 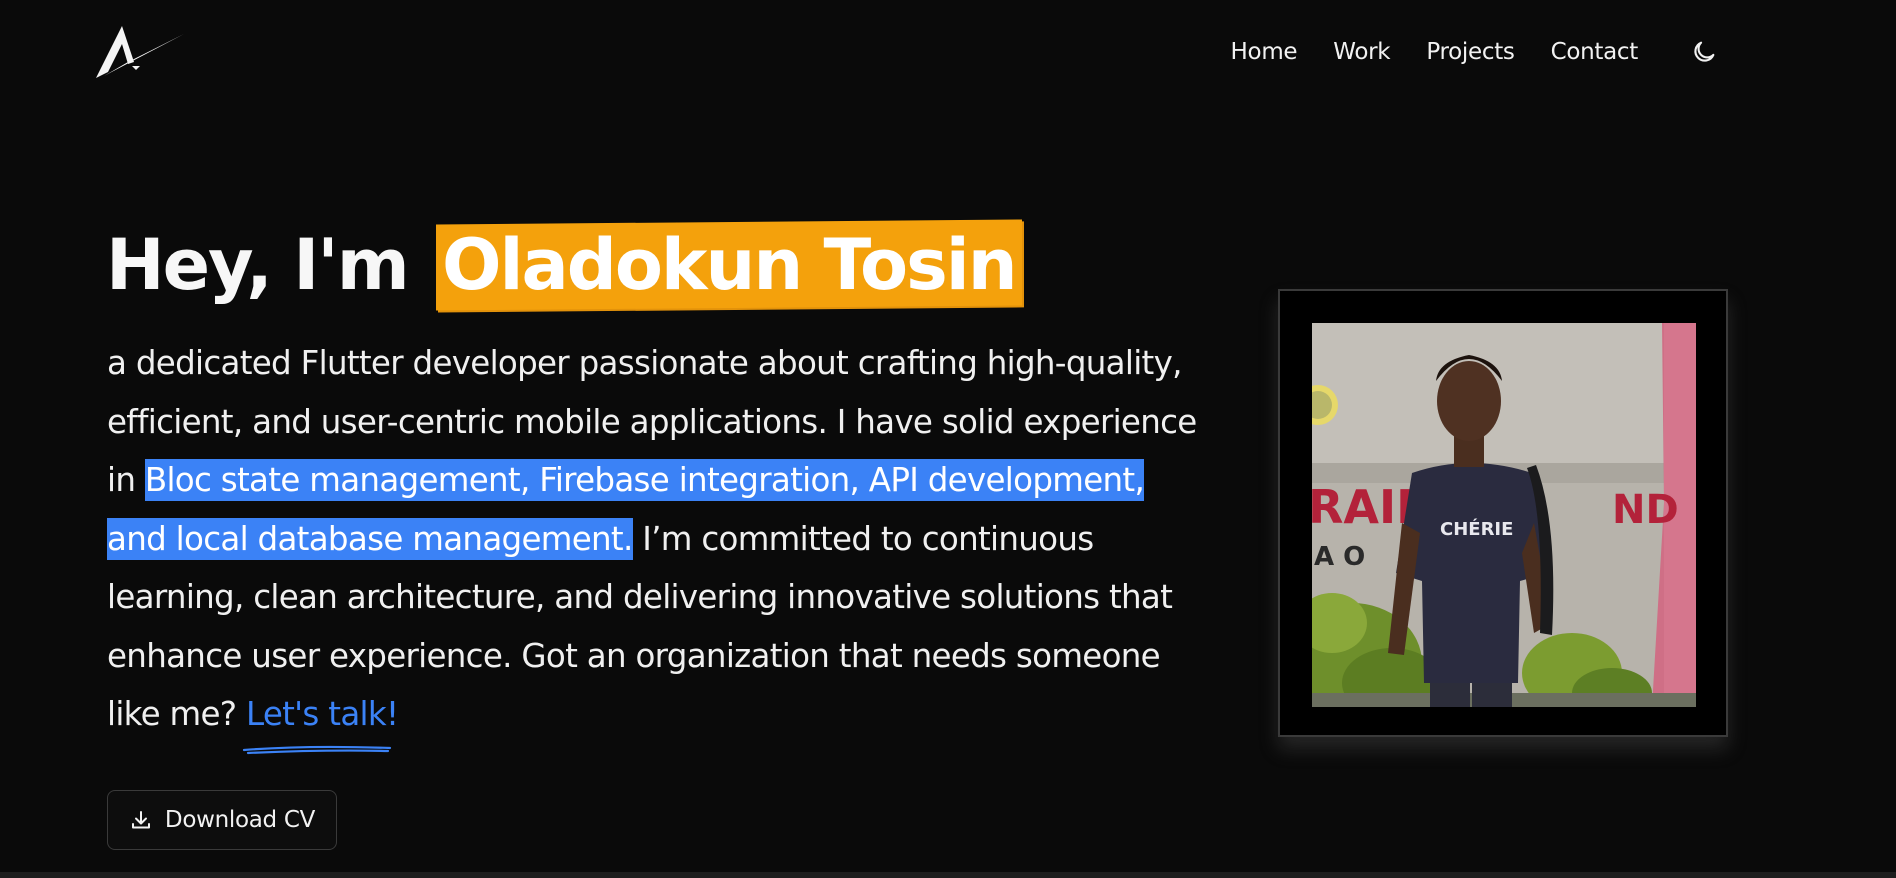 I want to click on download-cv-button: Download CV, so click(x=222, y=820).